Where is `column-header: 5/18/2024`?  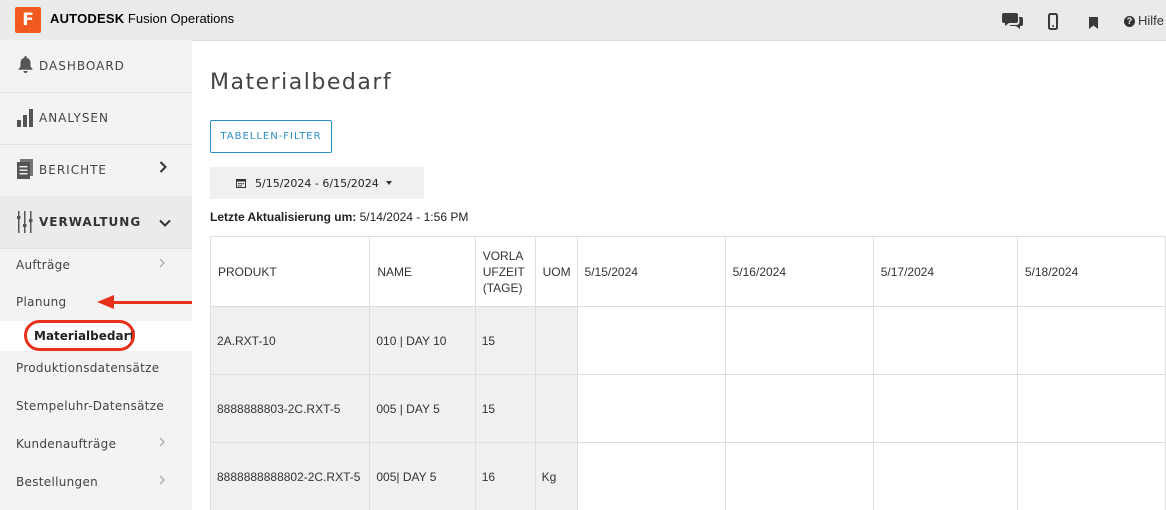
column-header: 5/18/2024 is located at coordinates (1091, 271).